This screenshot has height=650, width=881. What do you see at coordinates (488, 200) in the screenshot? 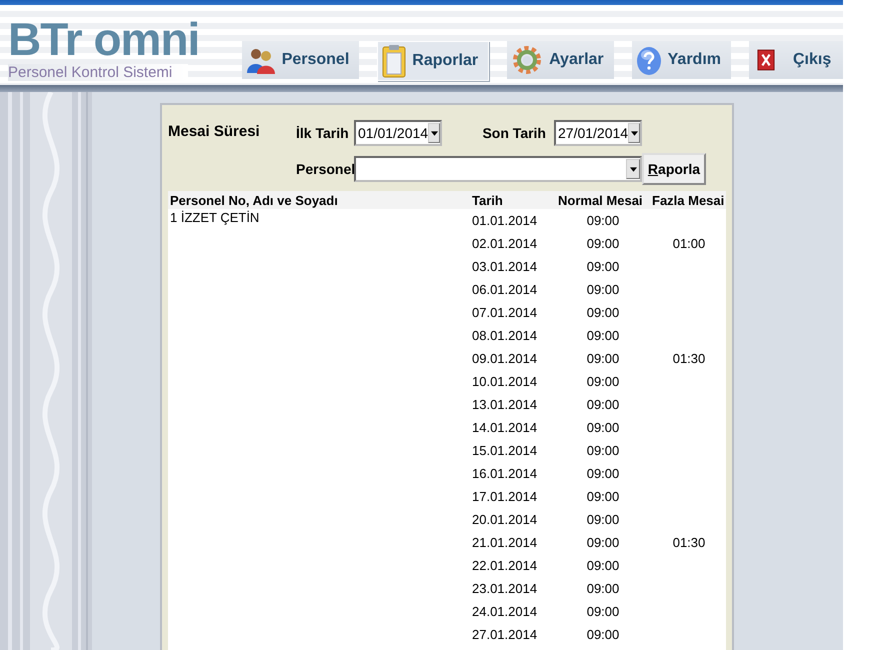
I see `column-header: Tarih` at bounding box center [488, 200].